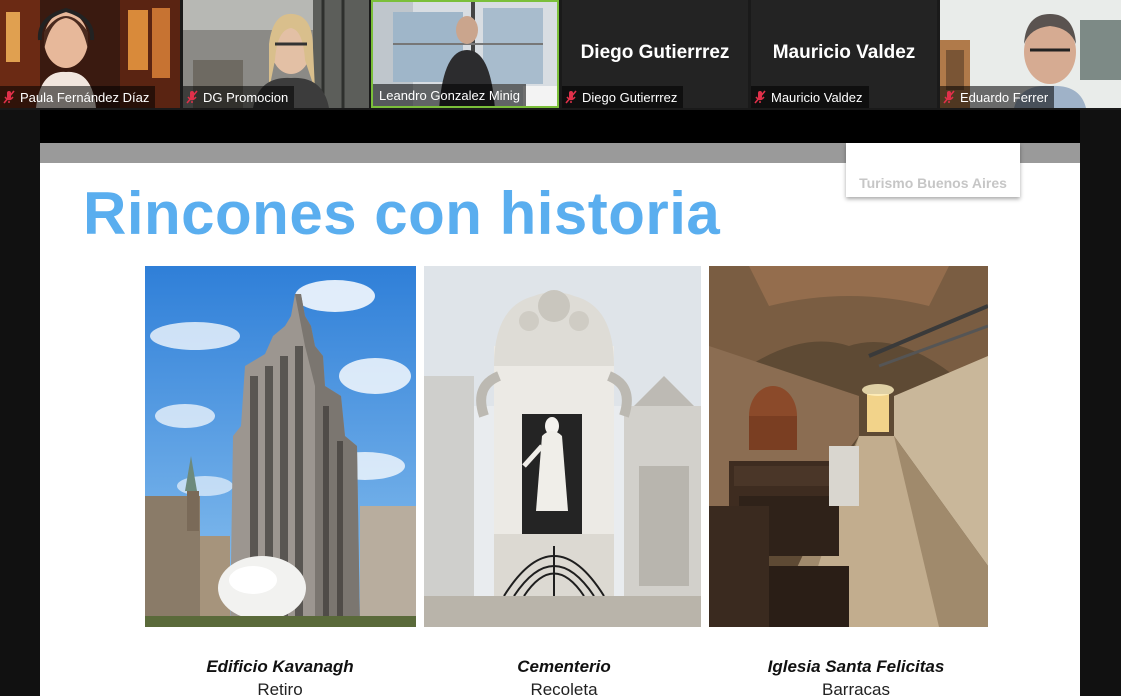 This screenshot has height=696, width=1121. I want to click on name-bar: Diego Gutierrrez, so click(623, 97).